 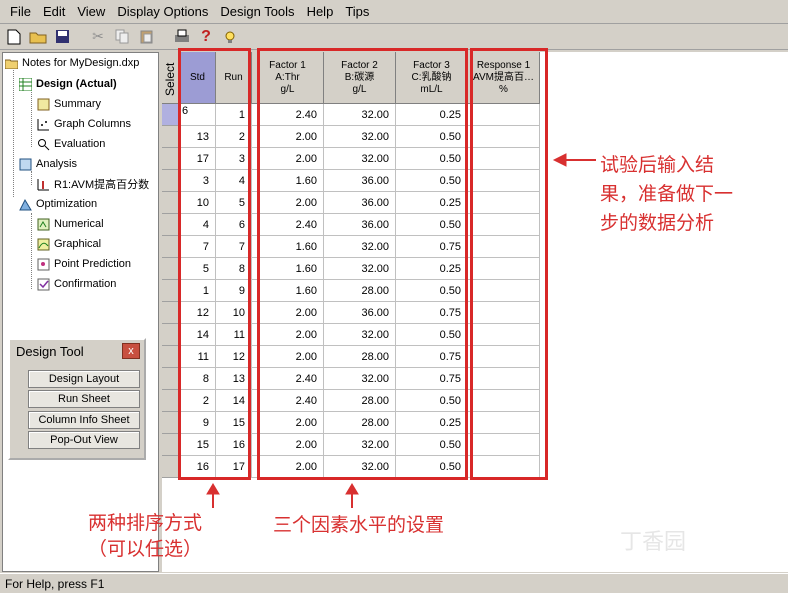 What do you see at coordinates (657, 165) in the screenshot?
I see `annotation-line: 试验后输入结` at bounding box center [657, 165].